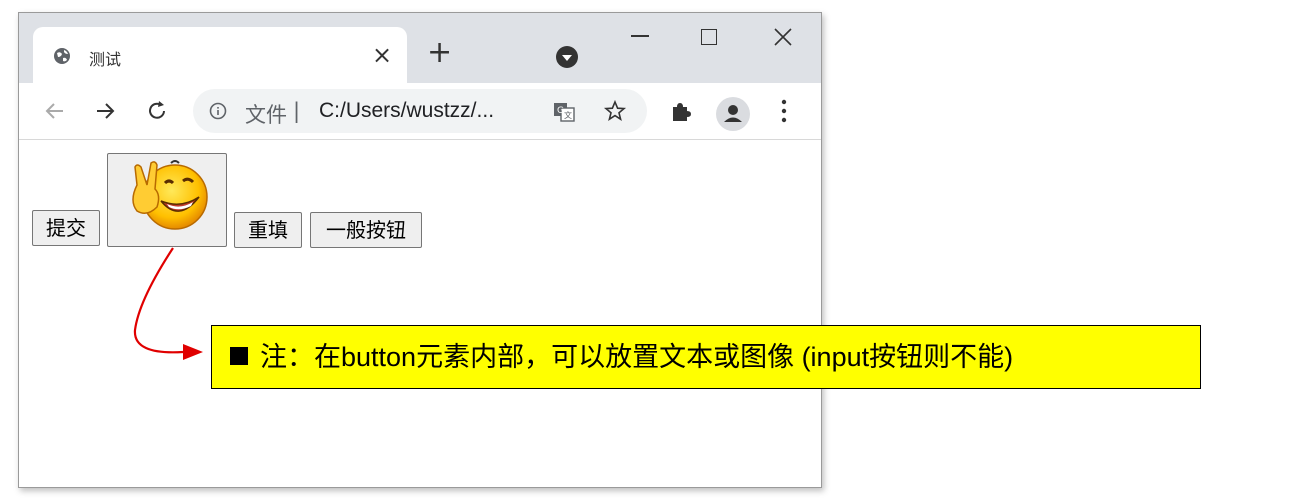 The image size is (1290, 500). I want to click on annotation-arrow, so click(168, 303).